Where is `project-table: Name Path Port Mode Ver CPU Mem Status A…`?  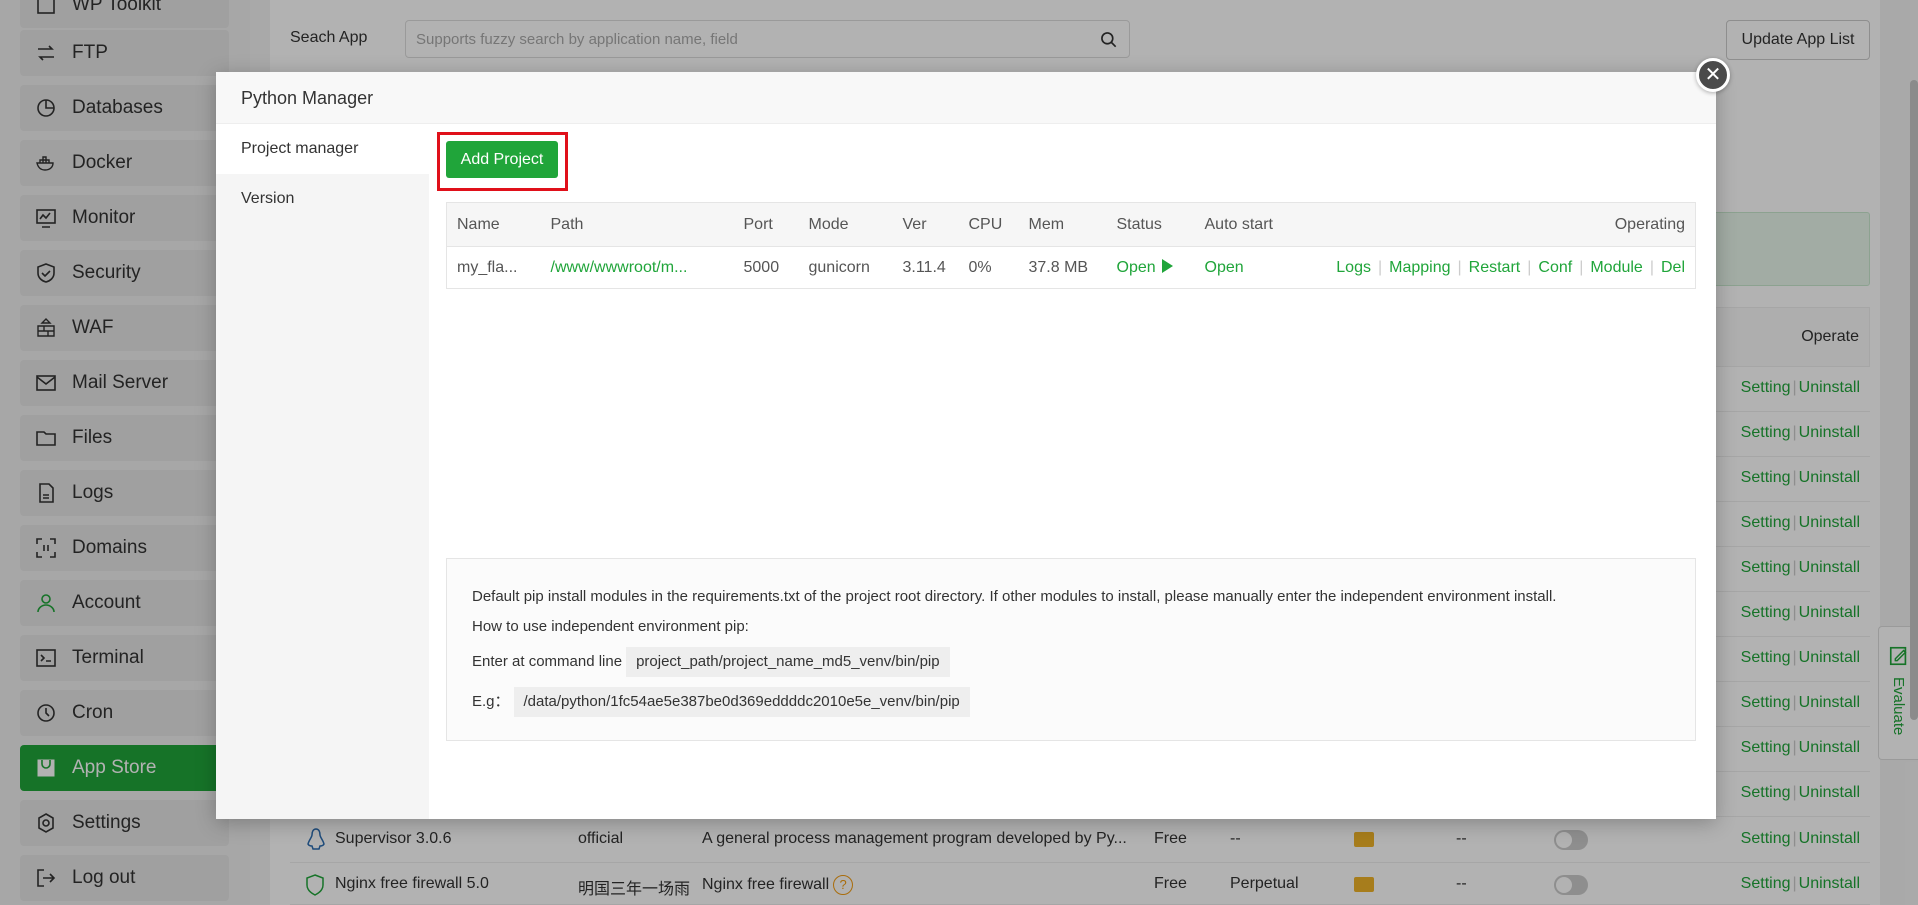 project-table: Name Path Port Mode Ver CPU Mem Status A… is located at coordinates (1071, 245).